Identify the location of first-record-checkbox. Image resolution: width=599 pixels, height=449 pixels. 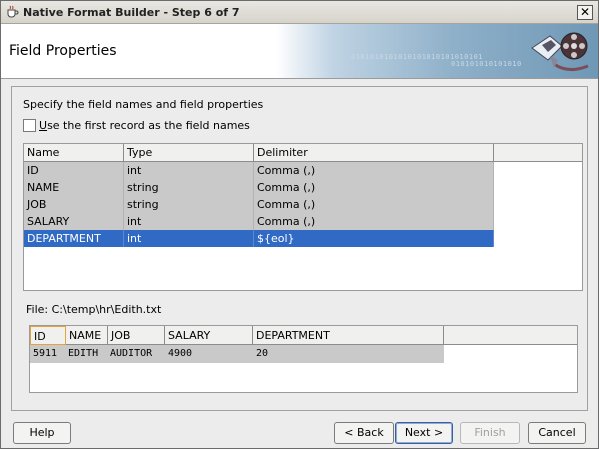
(29, 125).